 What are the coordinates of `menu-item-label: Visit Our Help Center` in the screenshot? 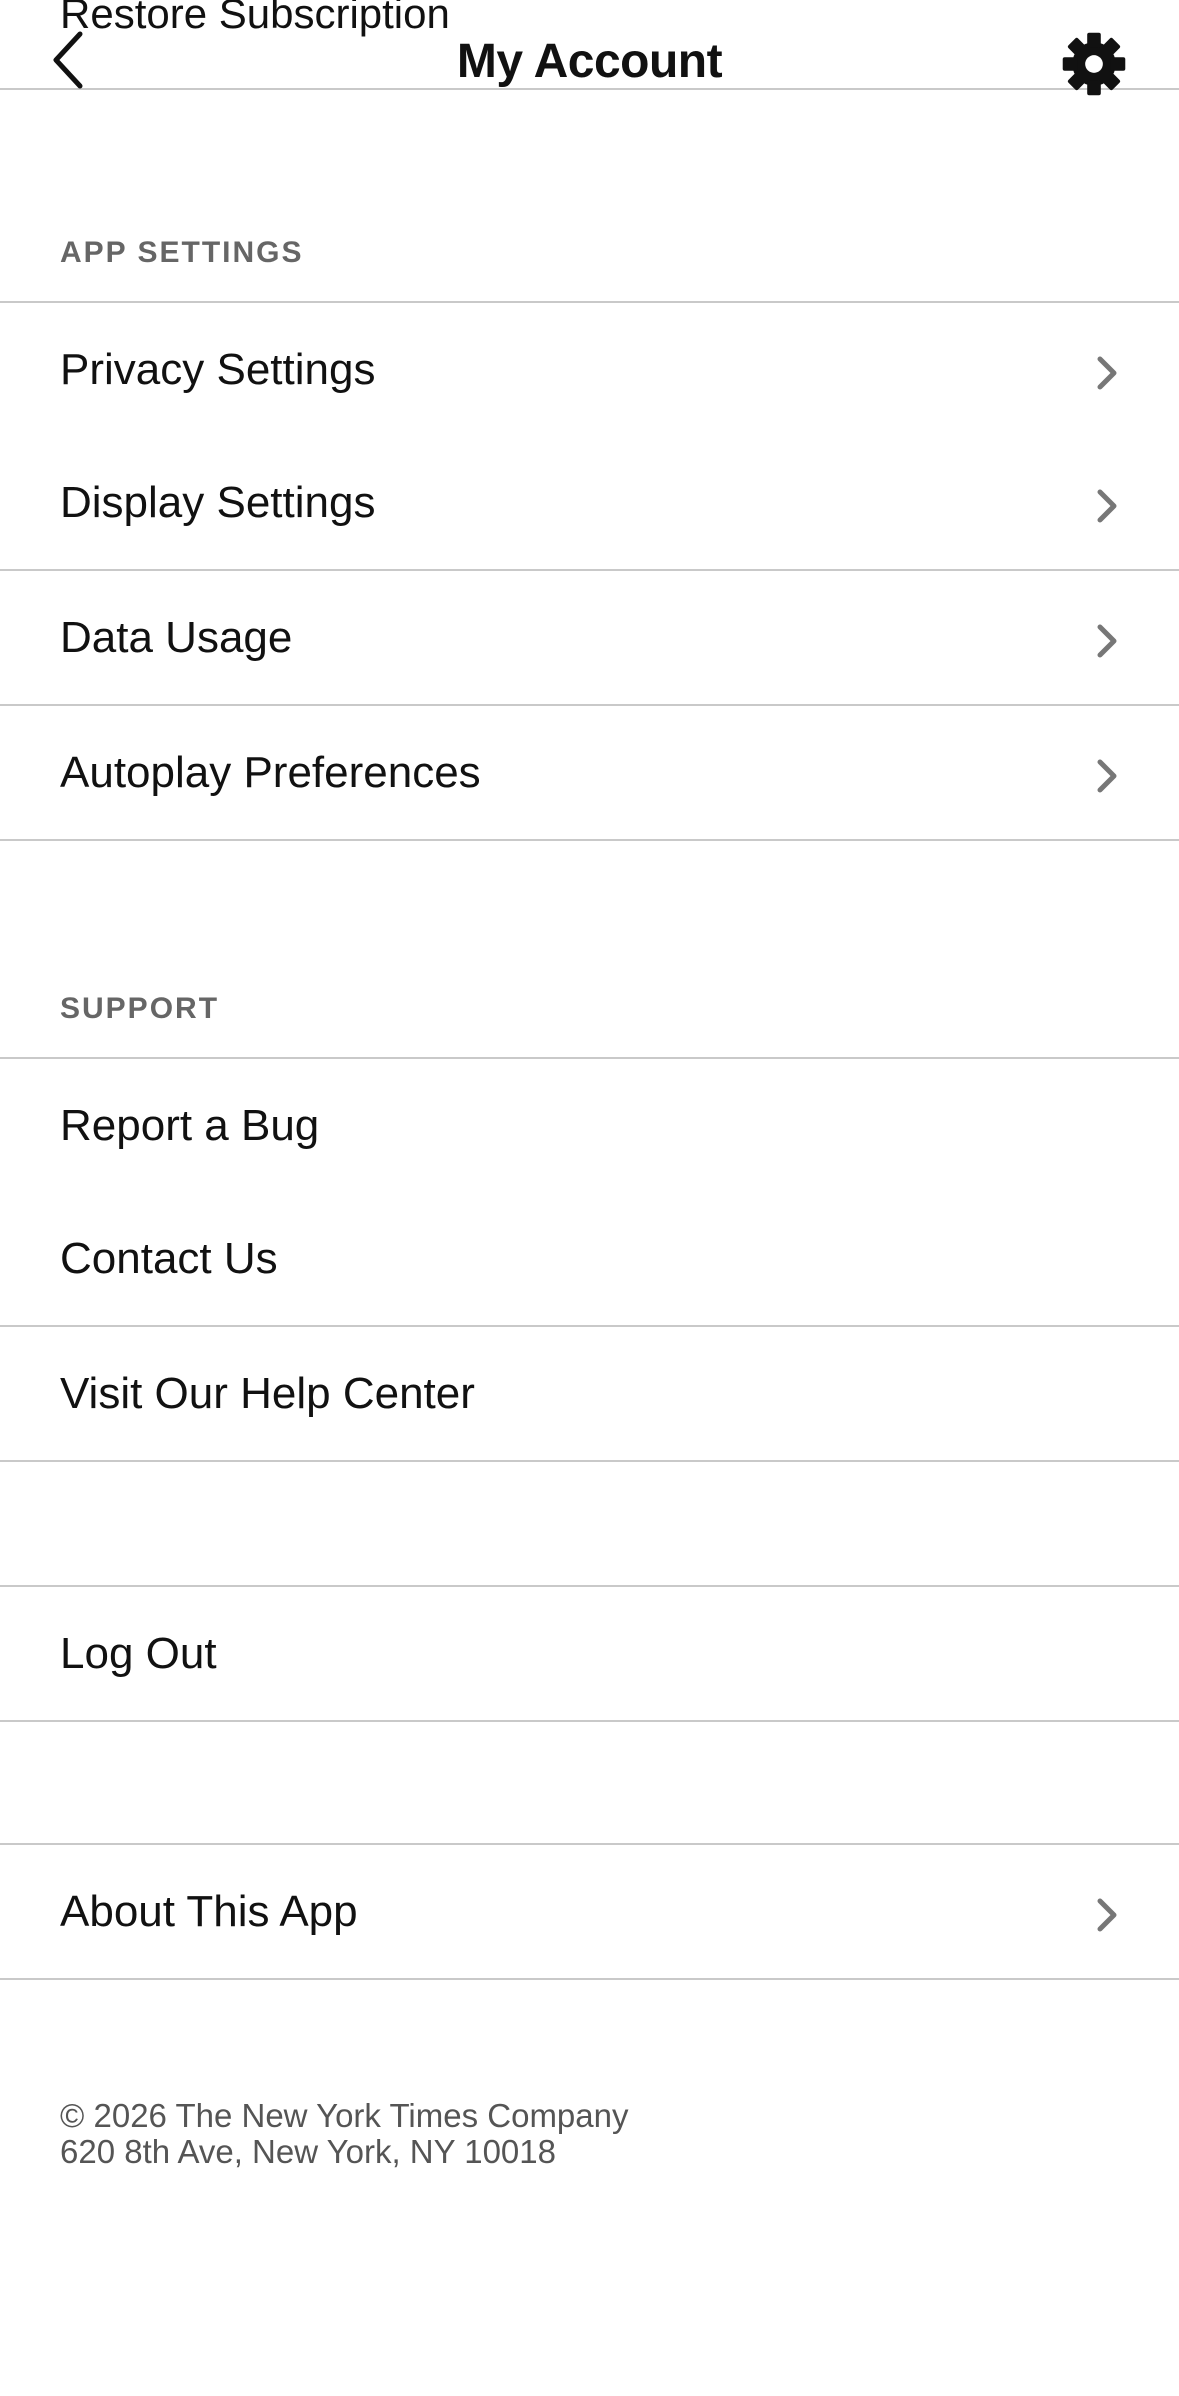 It's located at (267, 1393).